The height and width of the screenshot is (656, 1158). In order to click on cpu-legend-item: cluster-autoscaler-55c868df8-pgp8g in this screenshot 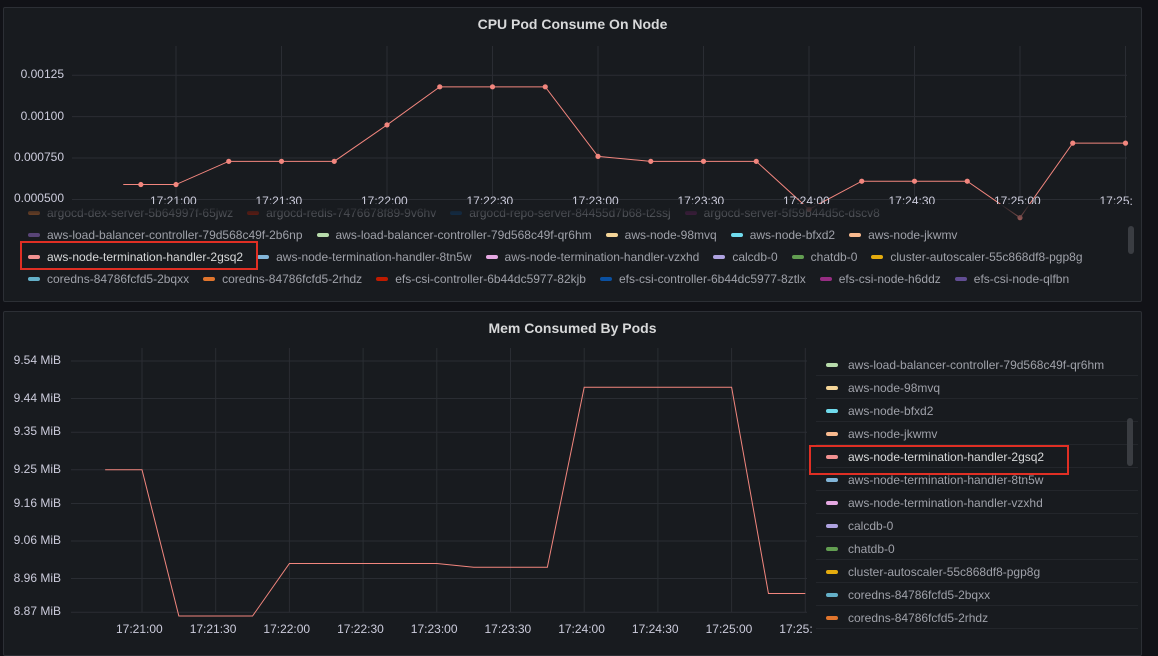, I will do `click(977, 257)`.